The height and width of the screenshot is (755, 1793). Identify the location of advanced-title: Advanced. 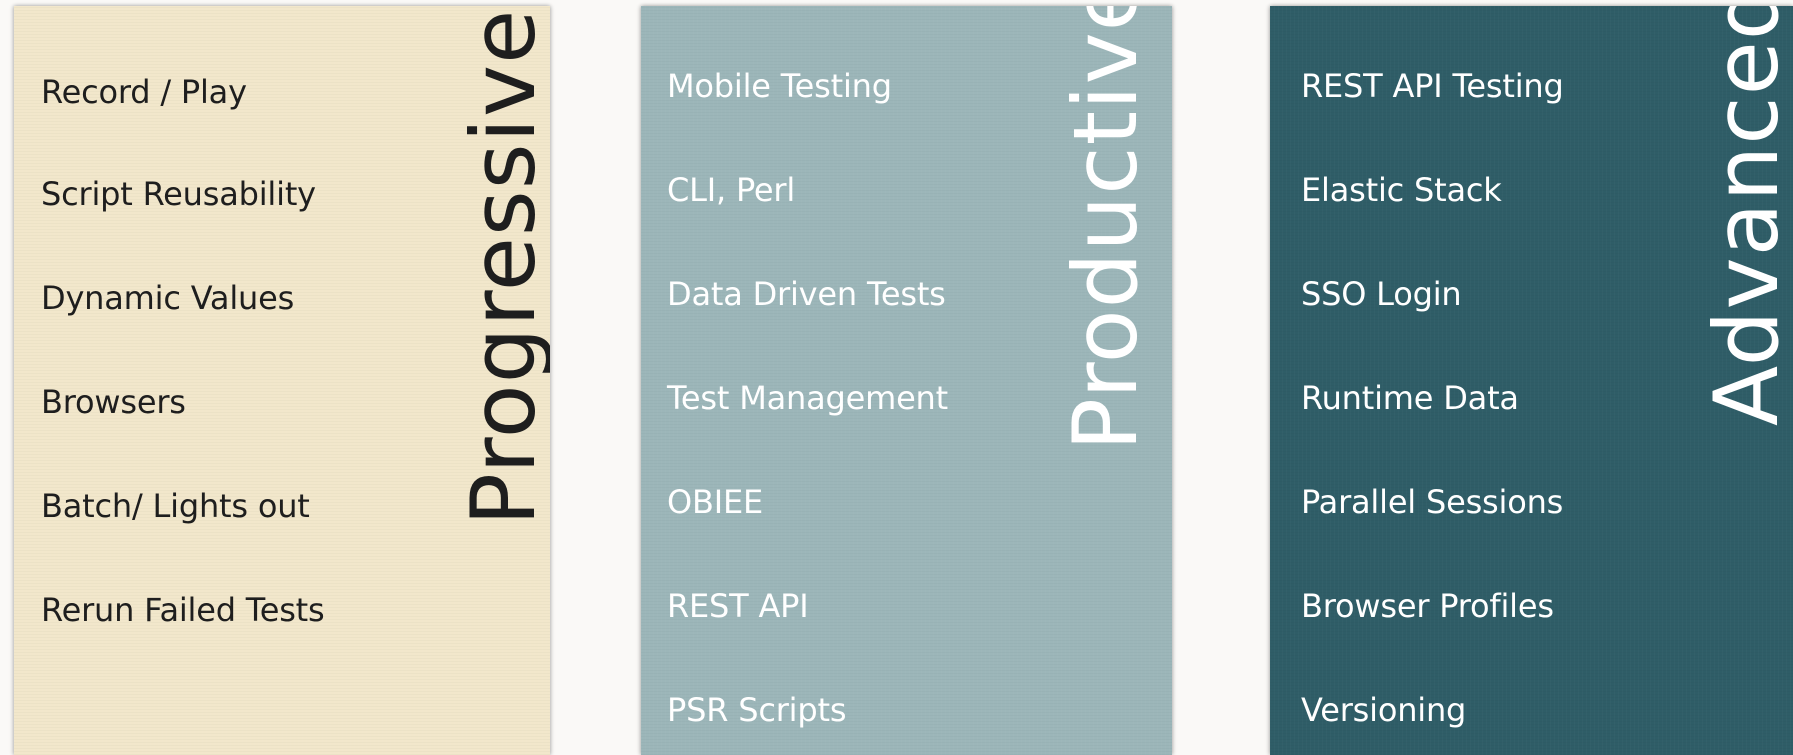
(1744, 216).